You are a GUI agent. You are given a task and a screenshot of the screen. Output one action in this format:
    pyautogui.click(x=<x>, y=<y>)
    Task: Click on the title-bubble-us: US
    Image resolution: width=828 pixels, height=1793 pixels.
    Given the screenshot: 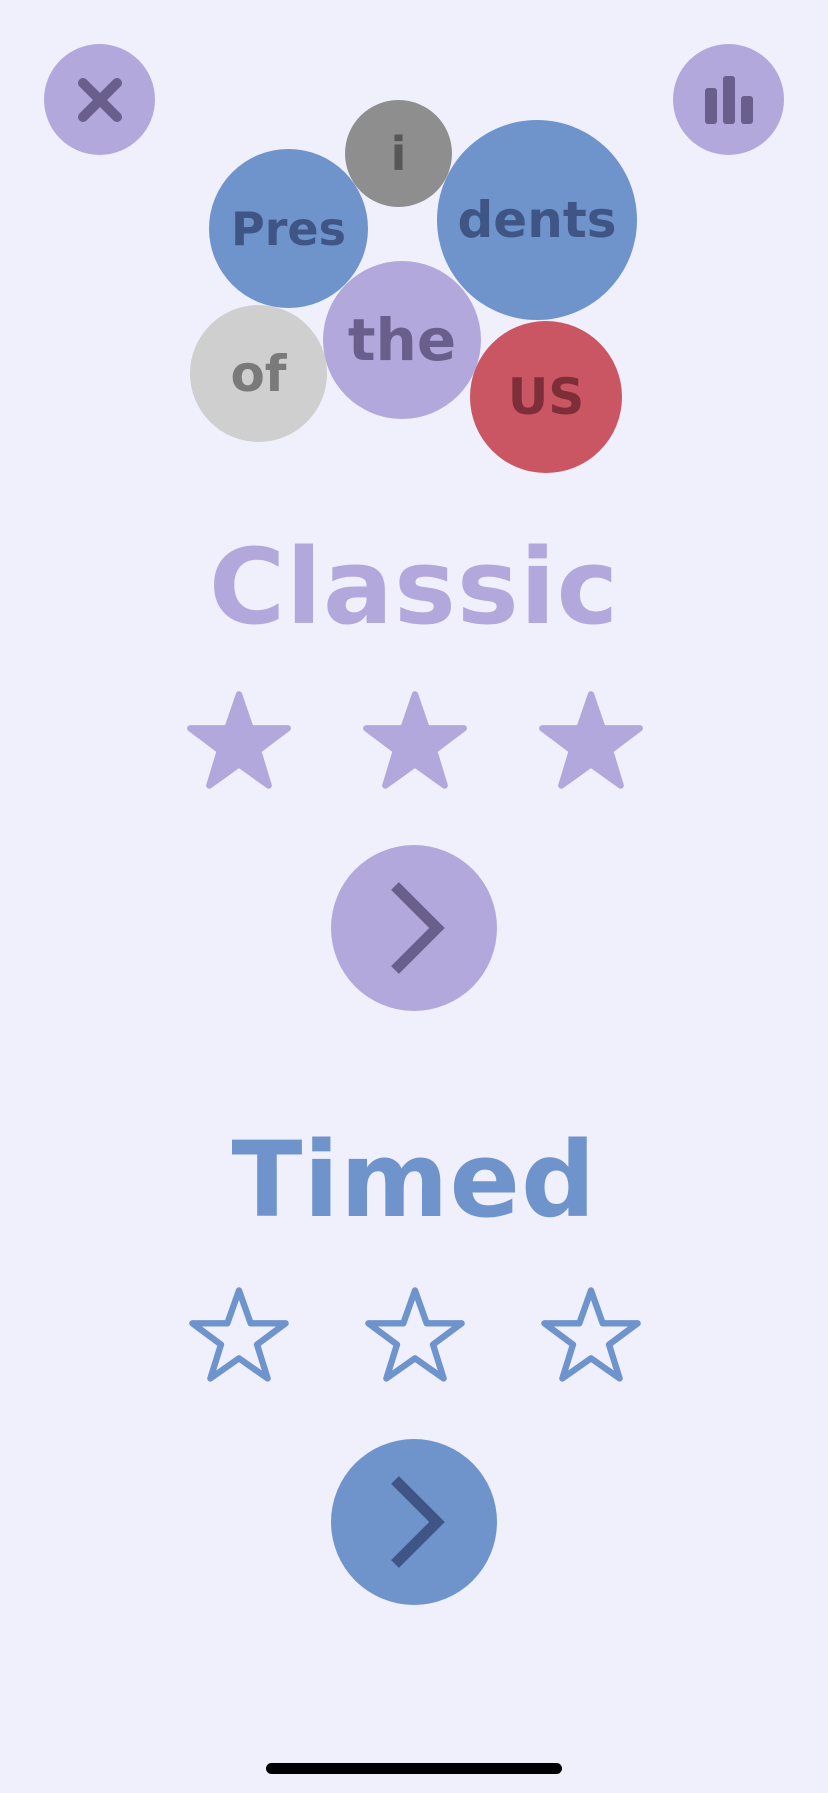 What is the action you would take?
    pyautogui.click(x=546, y=397)
    